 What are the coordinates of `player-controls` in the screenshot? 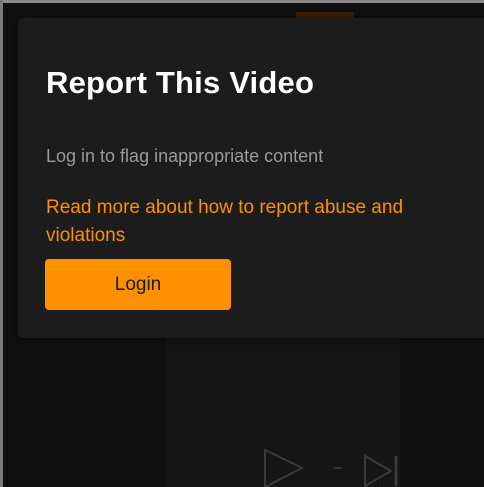 It's located at (337, 466).